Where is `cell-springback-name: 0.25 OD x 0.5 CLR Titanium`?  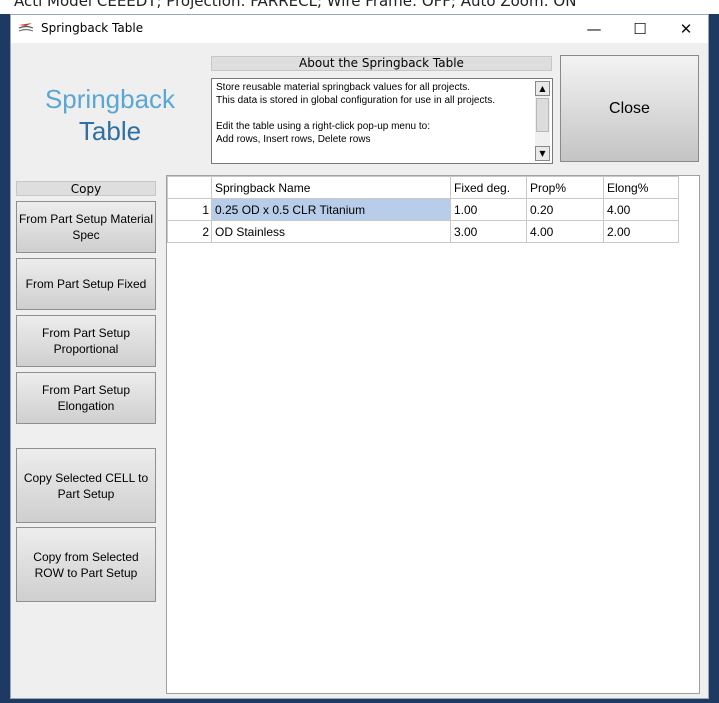 cell-springback-name: 0.25 OD x 0.5 CLR Titanium is located at coordinates (331, 209).